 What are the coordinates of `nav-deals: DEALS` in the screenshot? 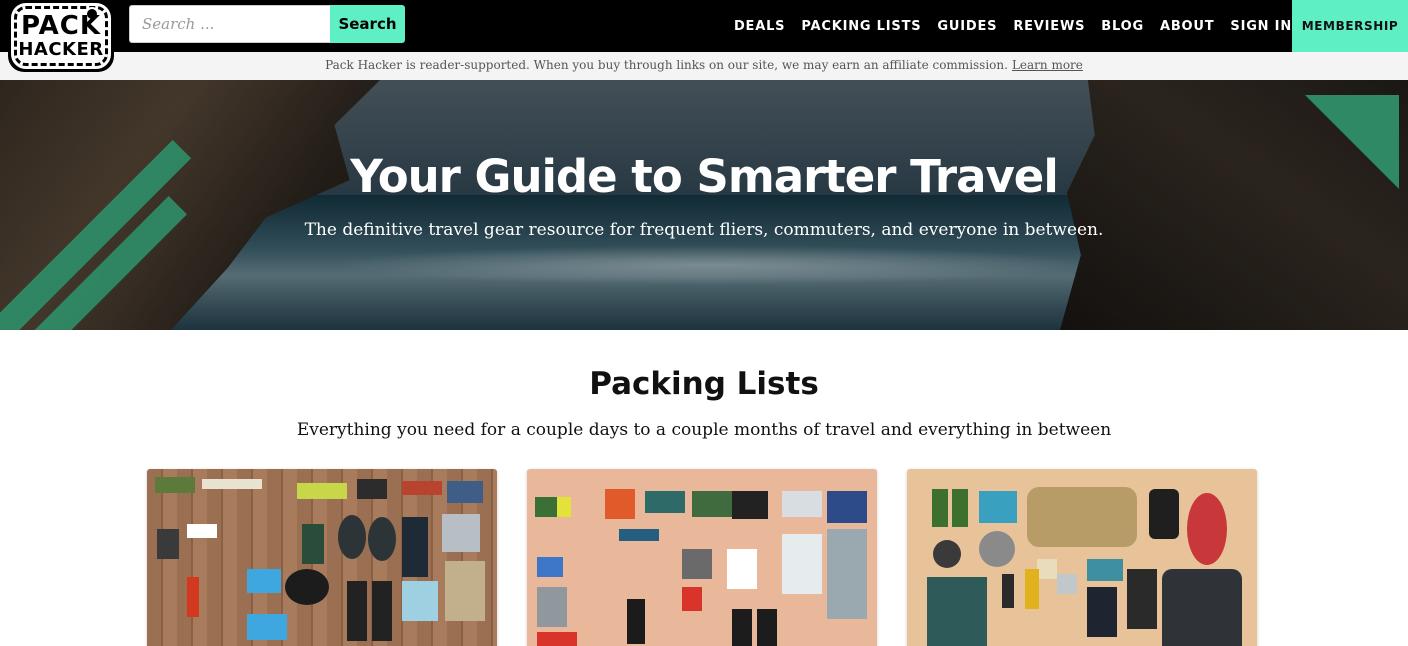 It's located at (759, 26).